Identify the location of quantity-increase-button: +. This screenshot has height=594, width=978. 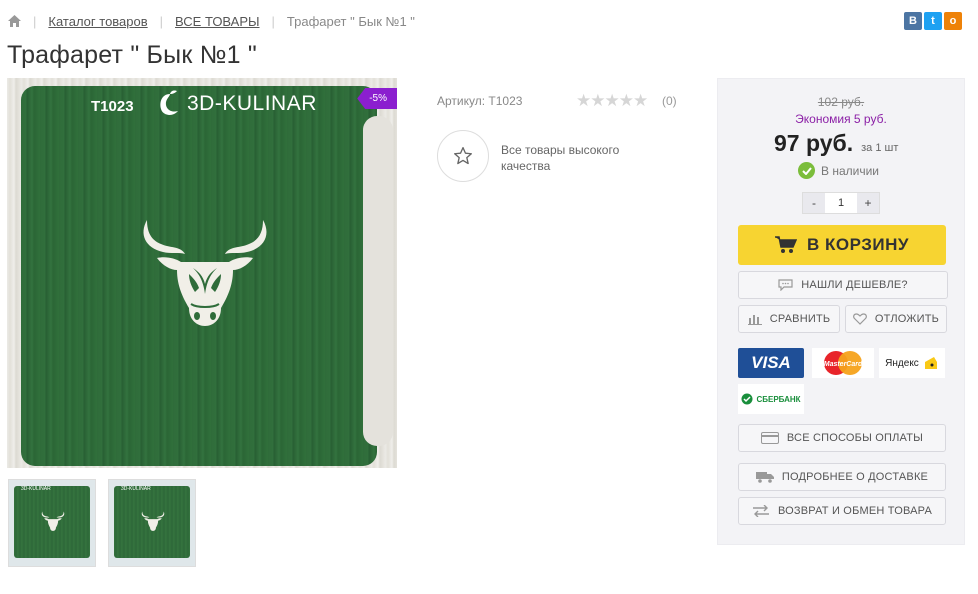
(868, 203).